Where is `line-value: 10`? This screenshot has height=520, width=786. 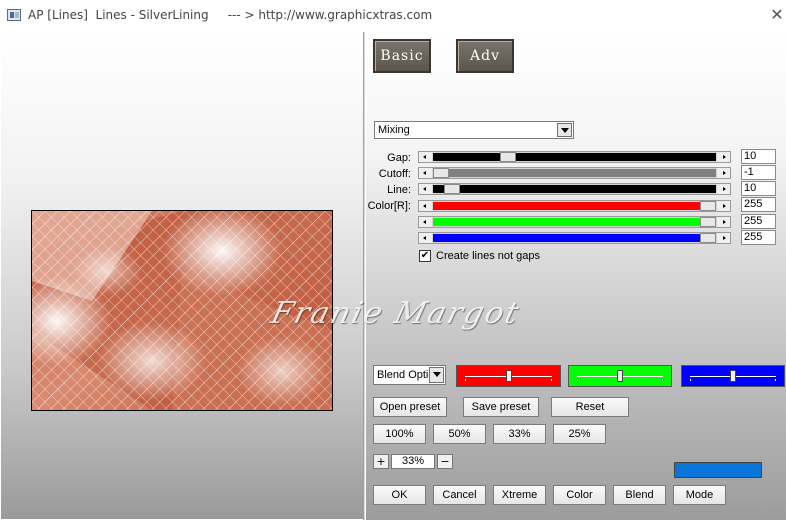
line-value: 10 is located at coordinates (758, 188).